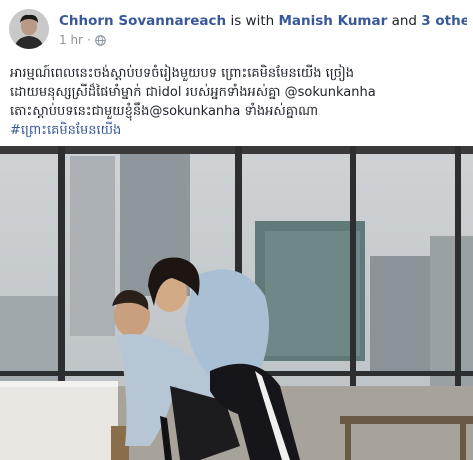 This screenshot has width=473, height=460. Describe the element at coordinates (237, 130) in the screenshot. I see `hashtag-link: #ព្រោះគេមិនមែនយើង` at that location.